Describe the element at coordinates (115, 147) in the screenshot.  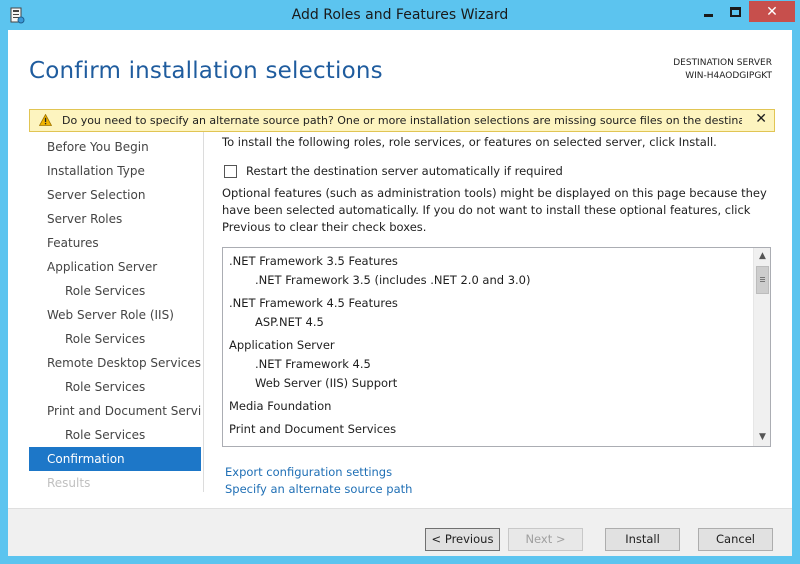
I see `nav-item-before-you-begin: Before You Begin` at that location.